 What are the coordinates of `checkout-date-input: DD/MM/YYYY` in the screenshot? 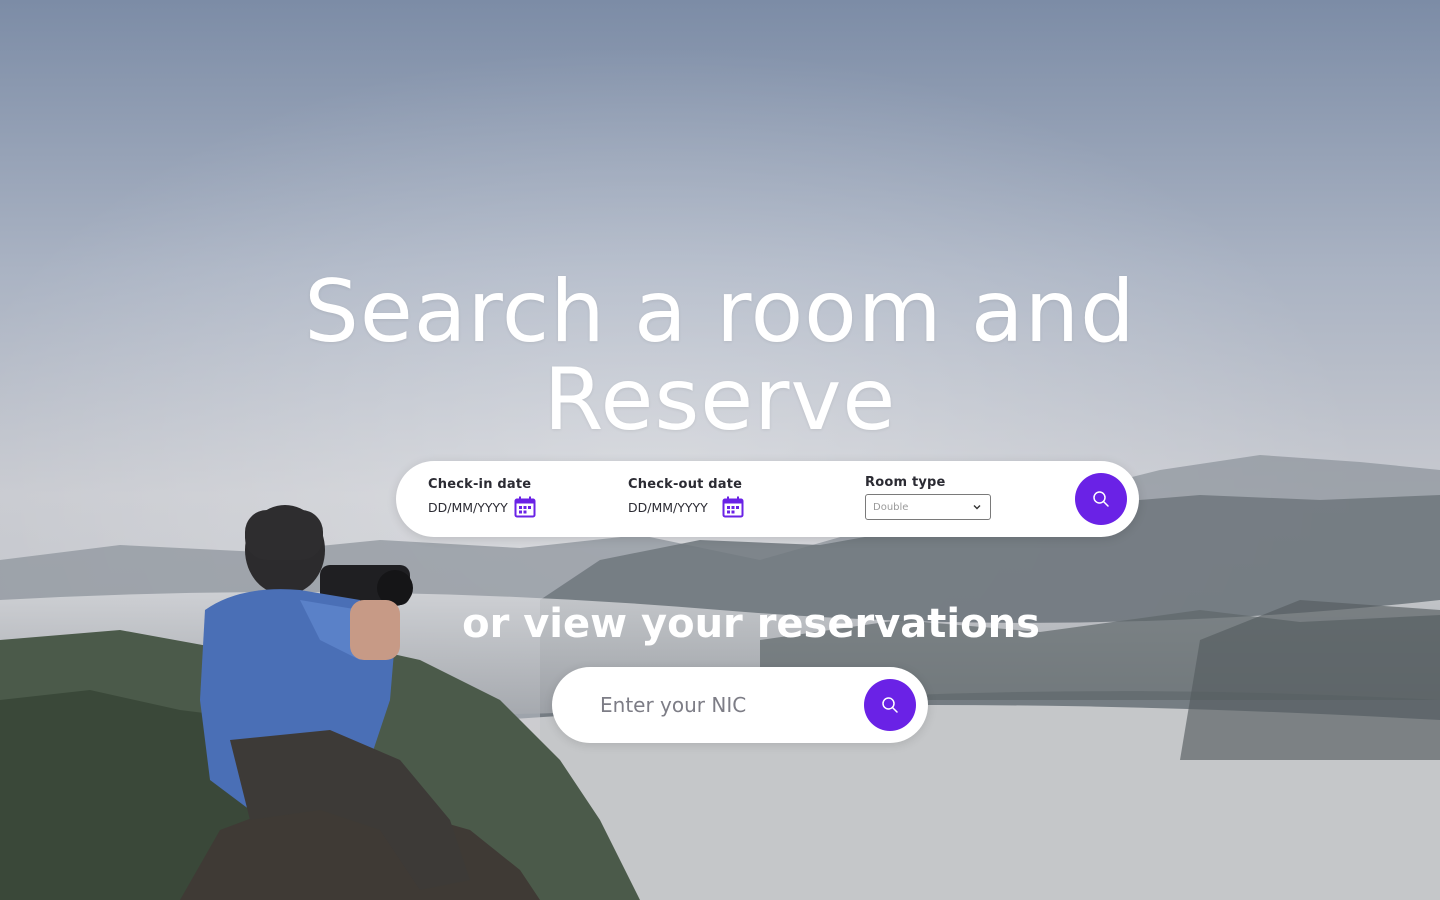 It's located at (668, 507).